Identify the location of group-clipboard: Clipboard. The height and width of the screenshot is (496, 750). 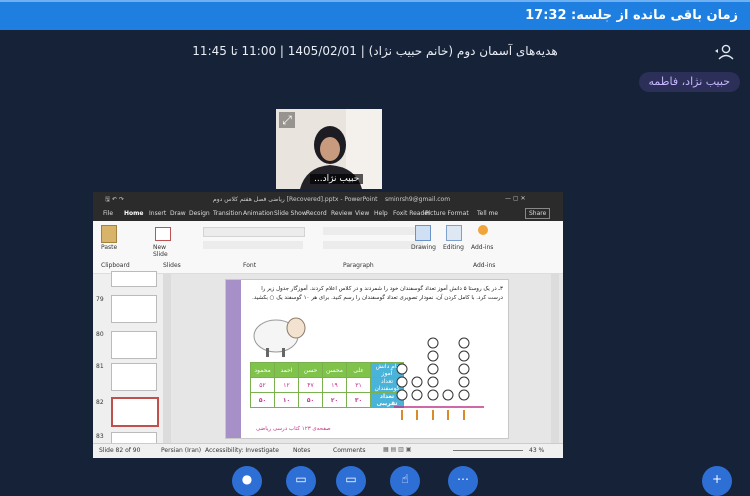
(115, 265).